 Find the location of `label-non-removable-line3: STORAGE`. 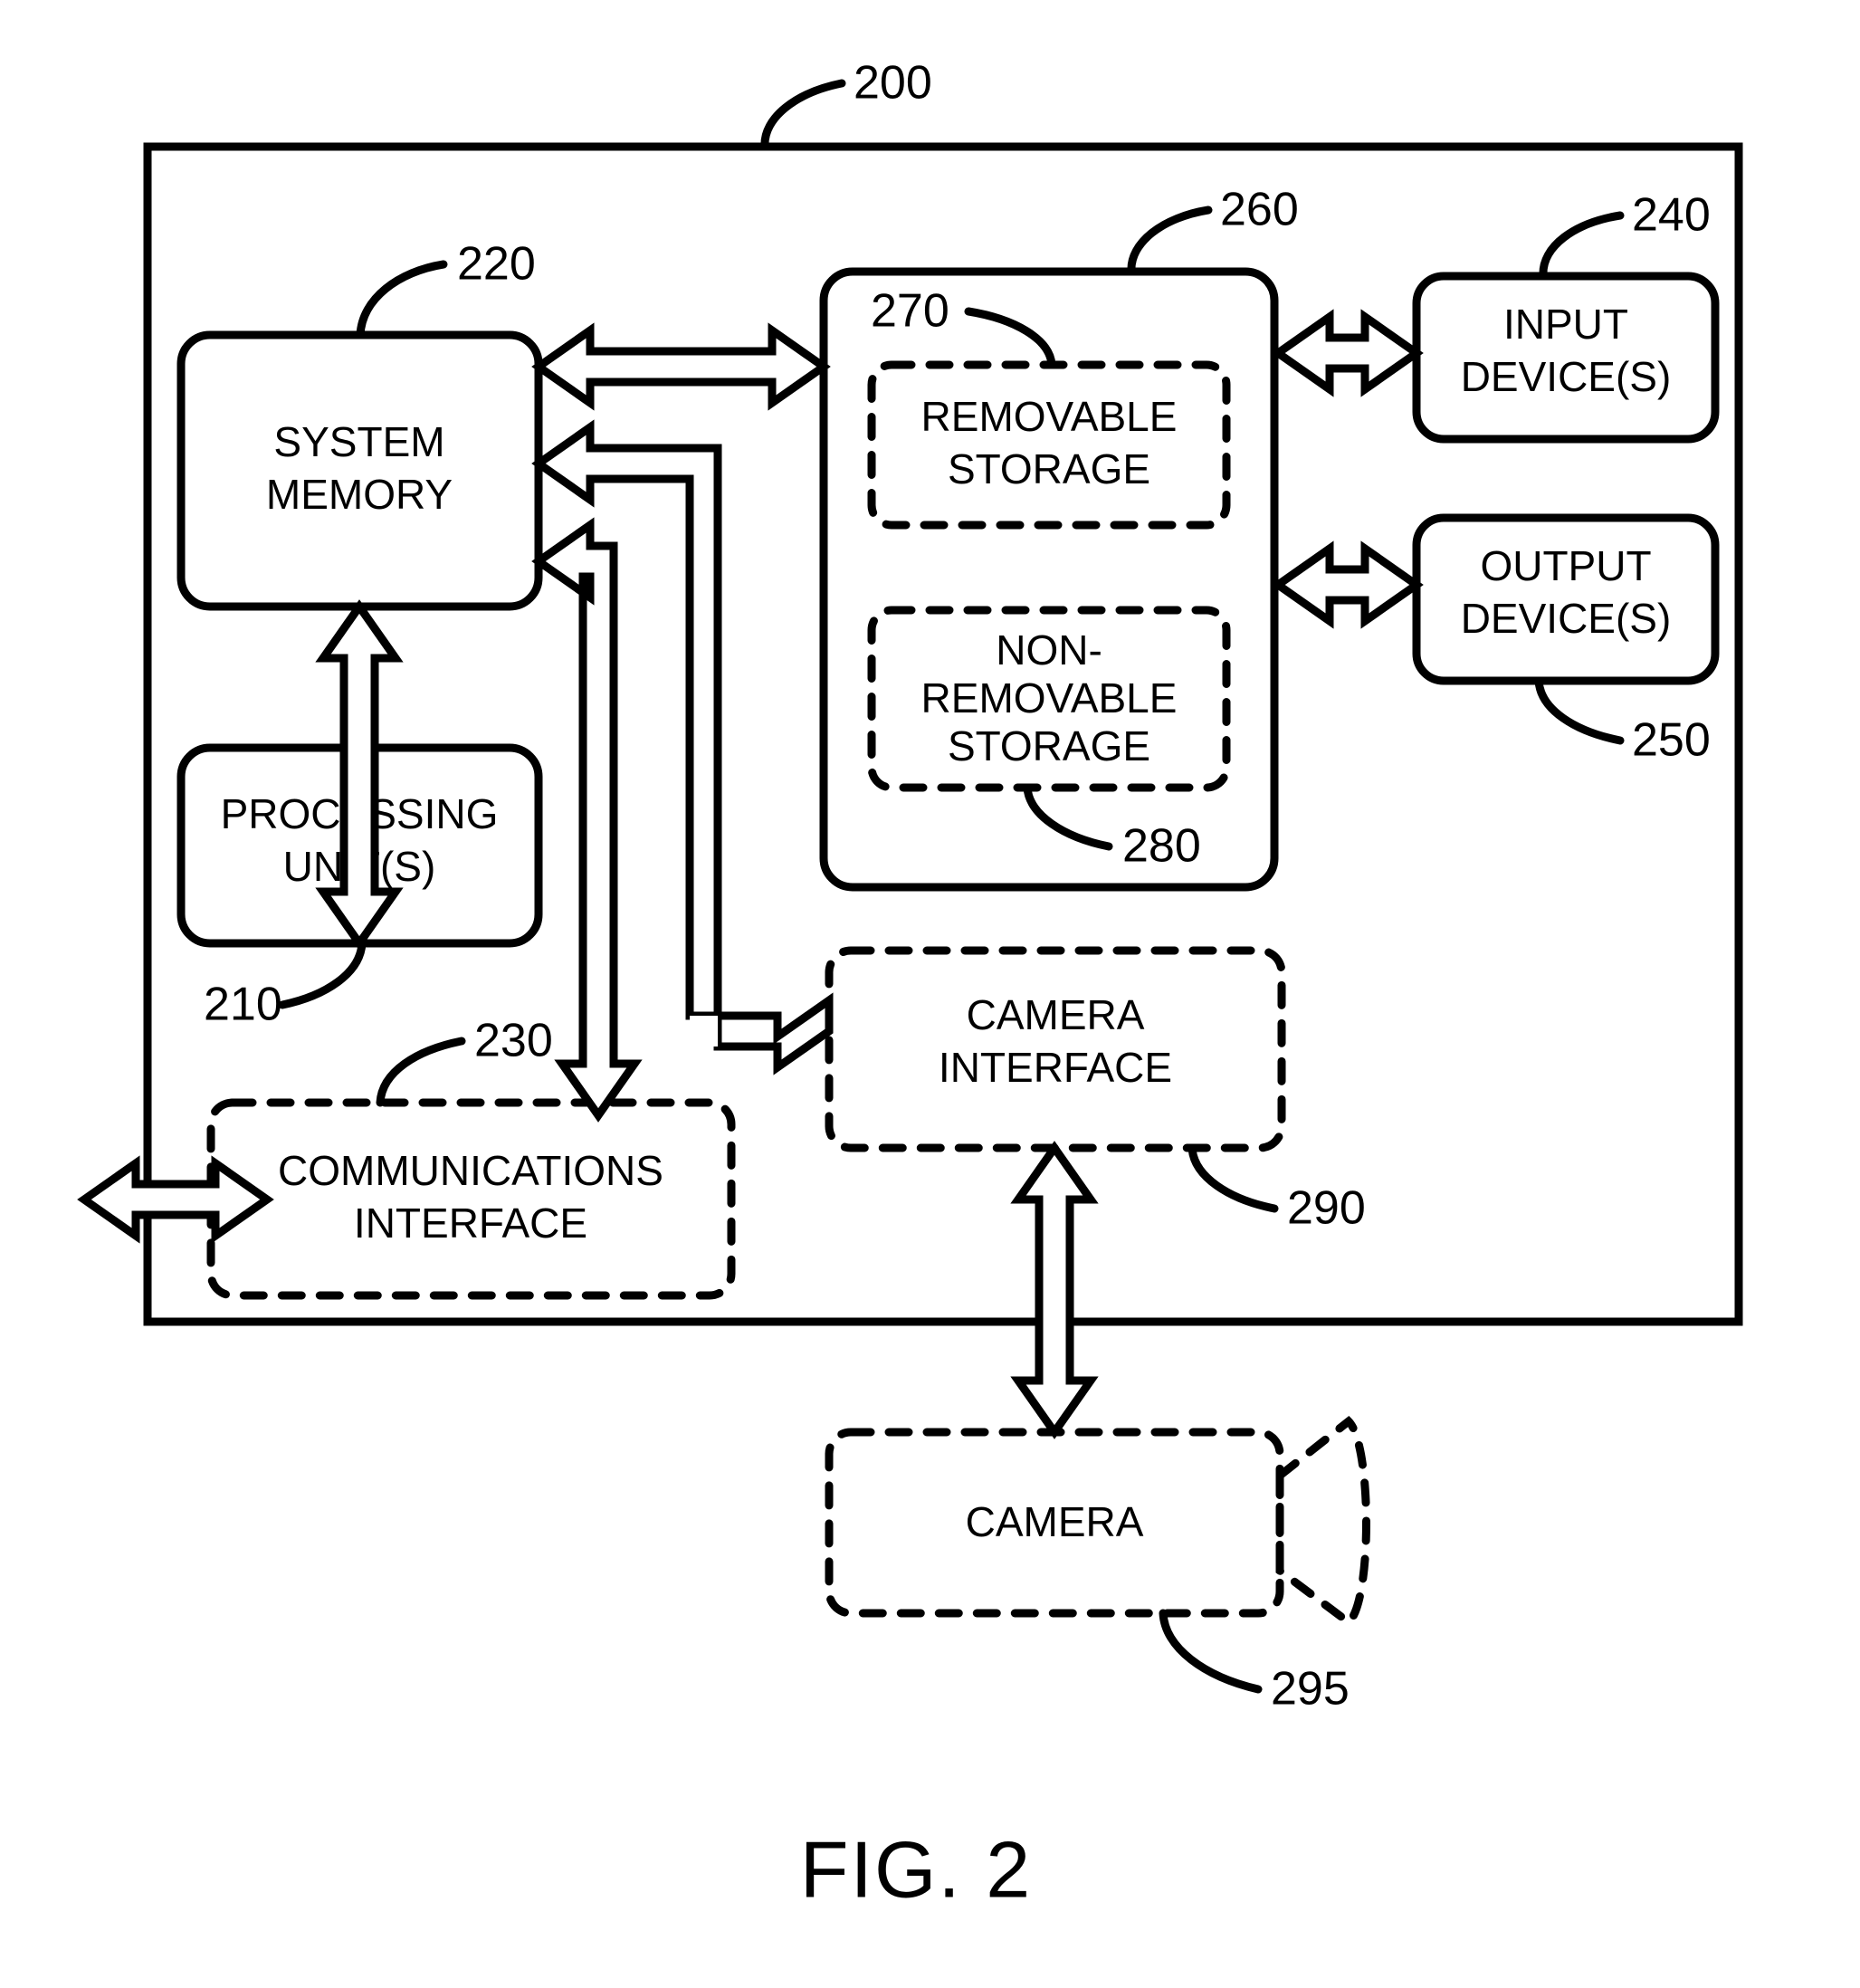

label-non-removable-line3: STORAGE is located at coordinates (1049, 745).